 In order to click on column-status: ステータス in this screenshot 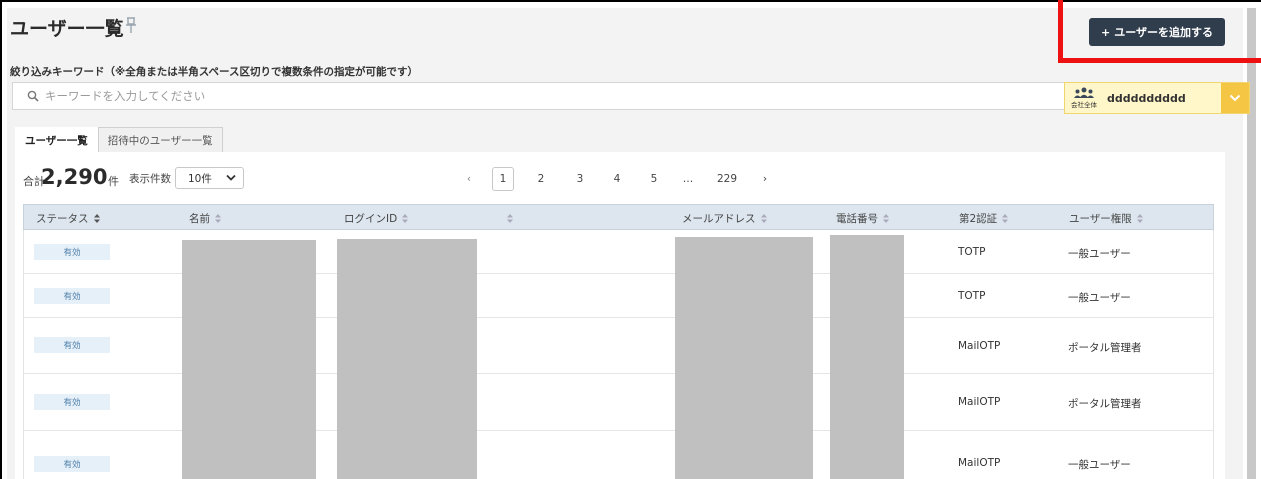, I will do `click(68, 218)`.